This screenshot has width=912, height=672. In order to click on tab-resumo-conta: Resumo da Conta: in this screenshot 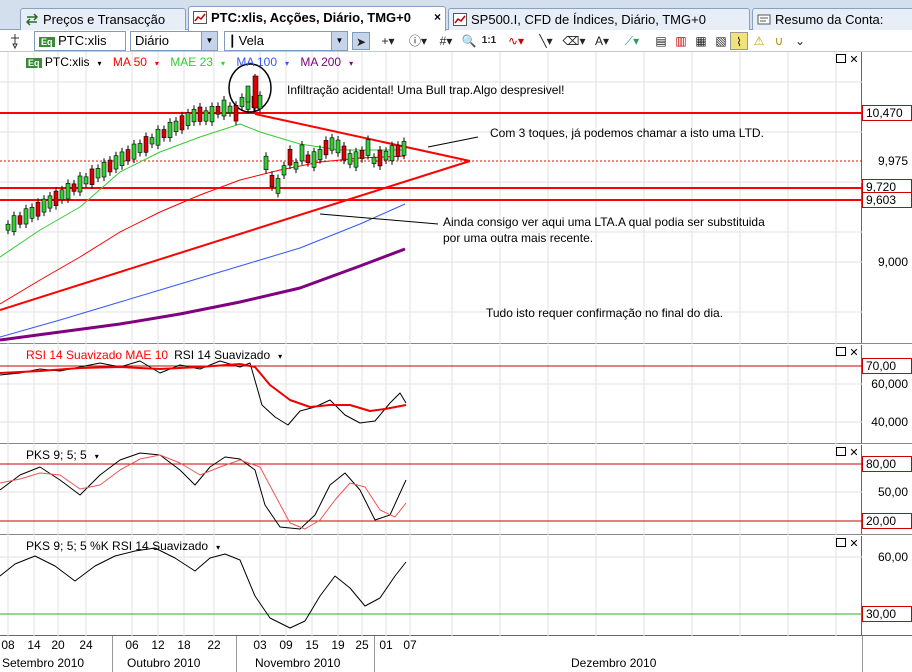, I will do `click(832, 19)`.